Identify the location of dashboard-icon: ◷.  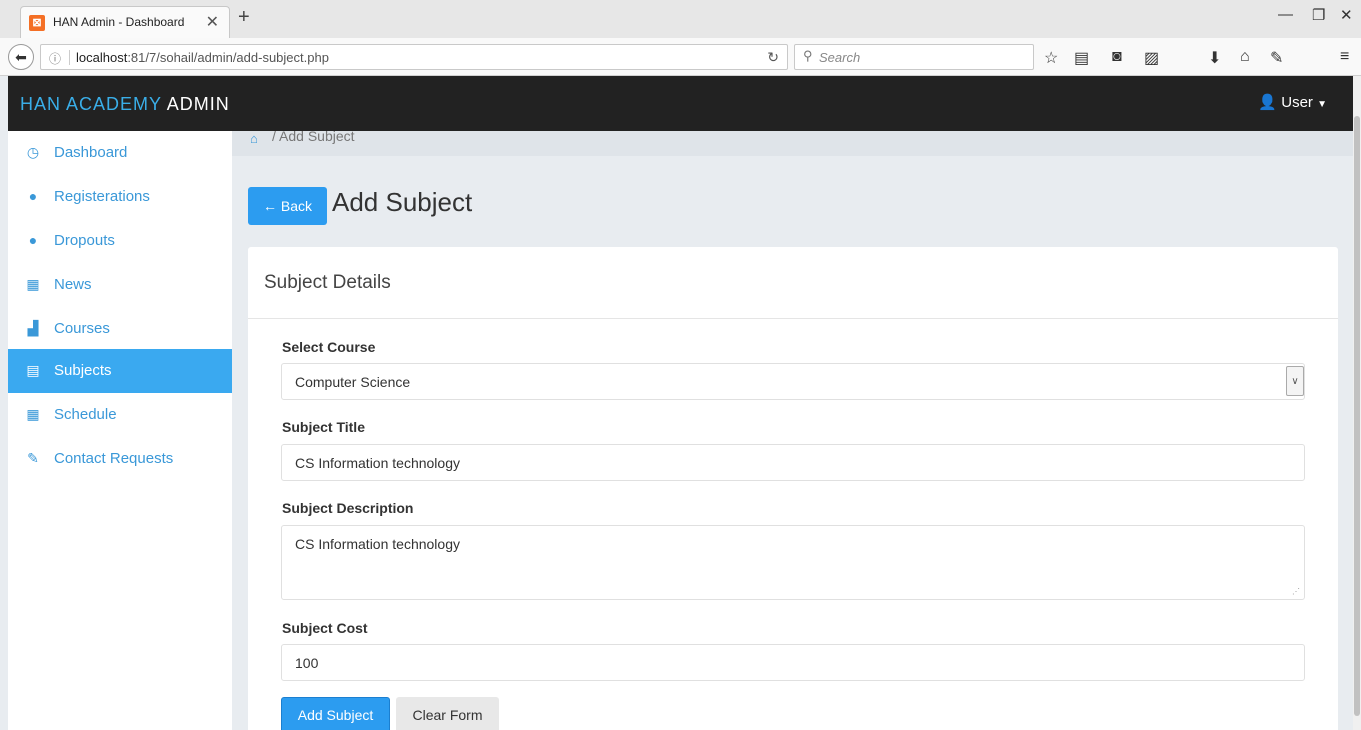
(33, 152).